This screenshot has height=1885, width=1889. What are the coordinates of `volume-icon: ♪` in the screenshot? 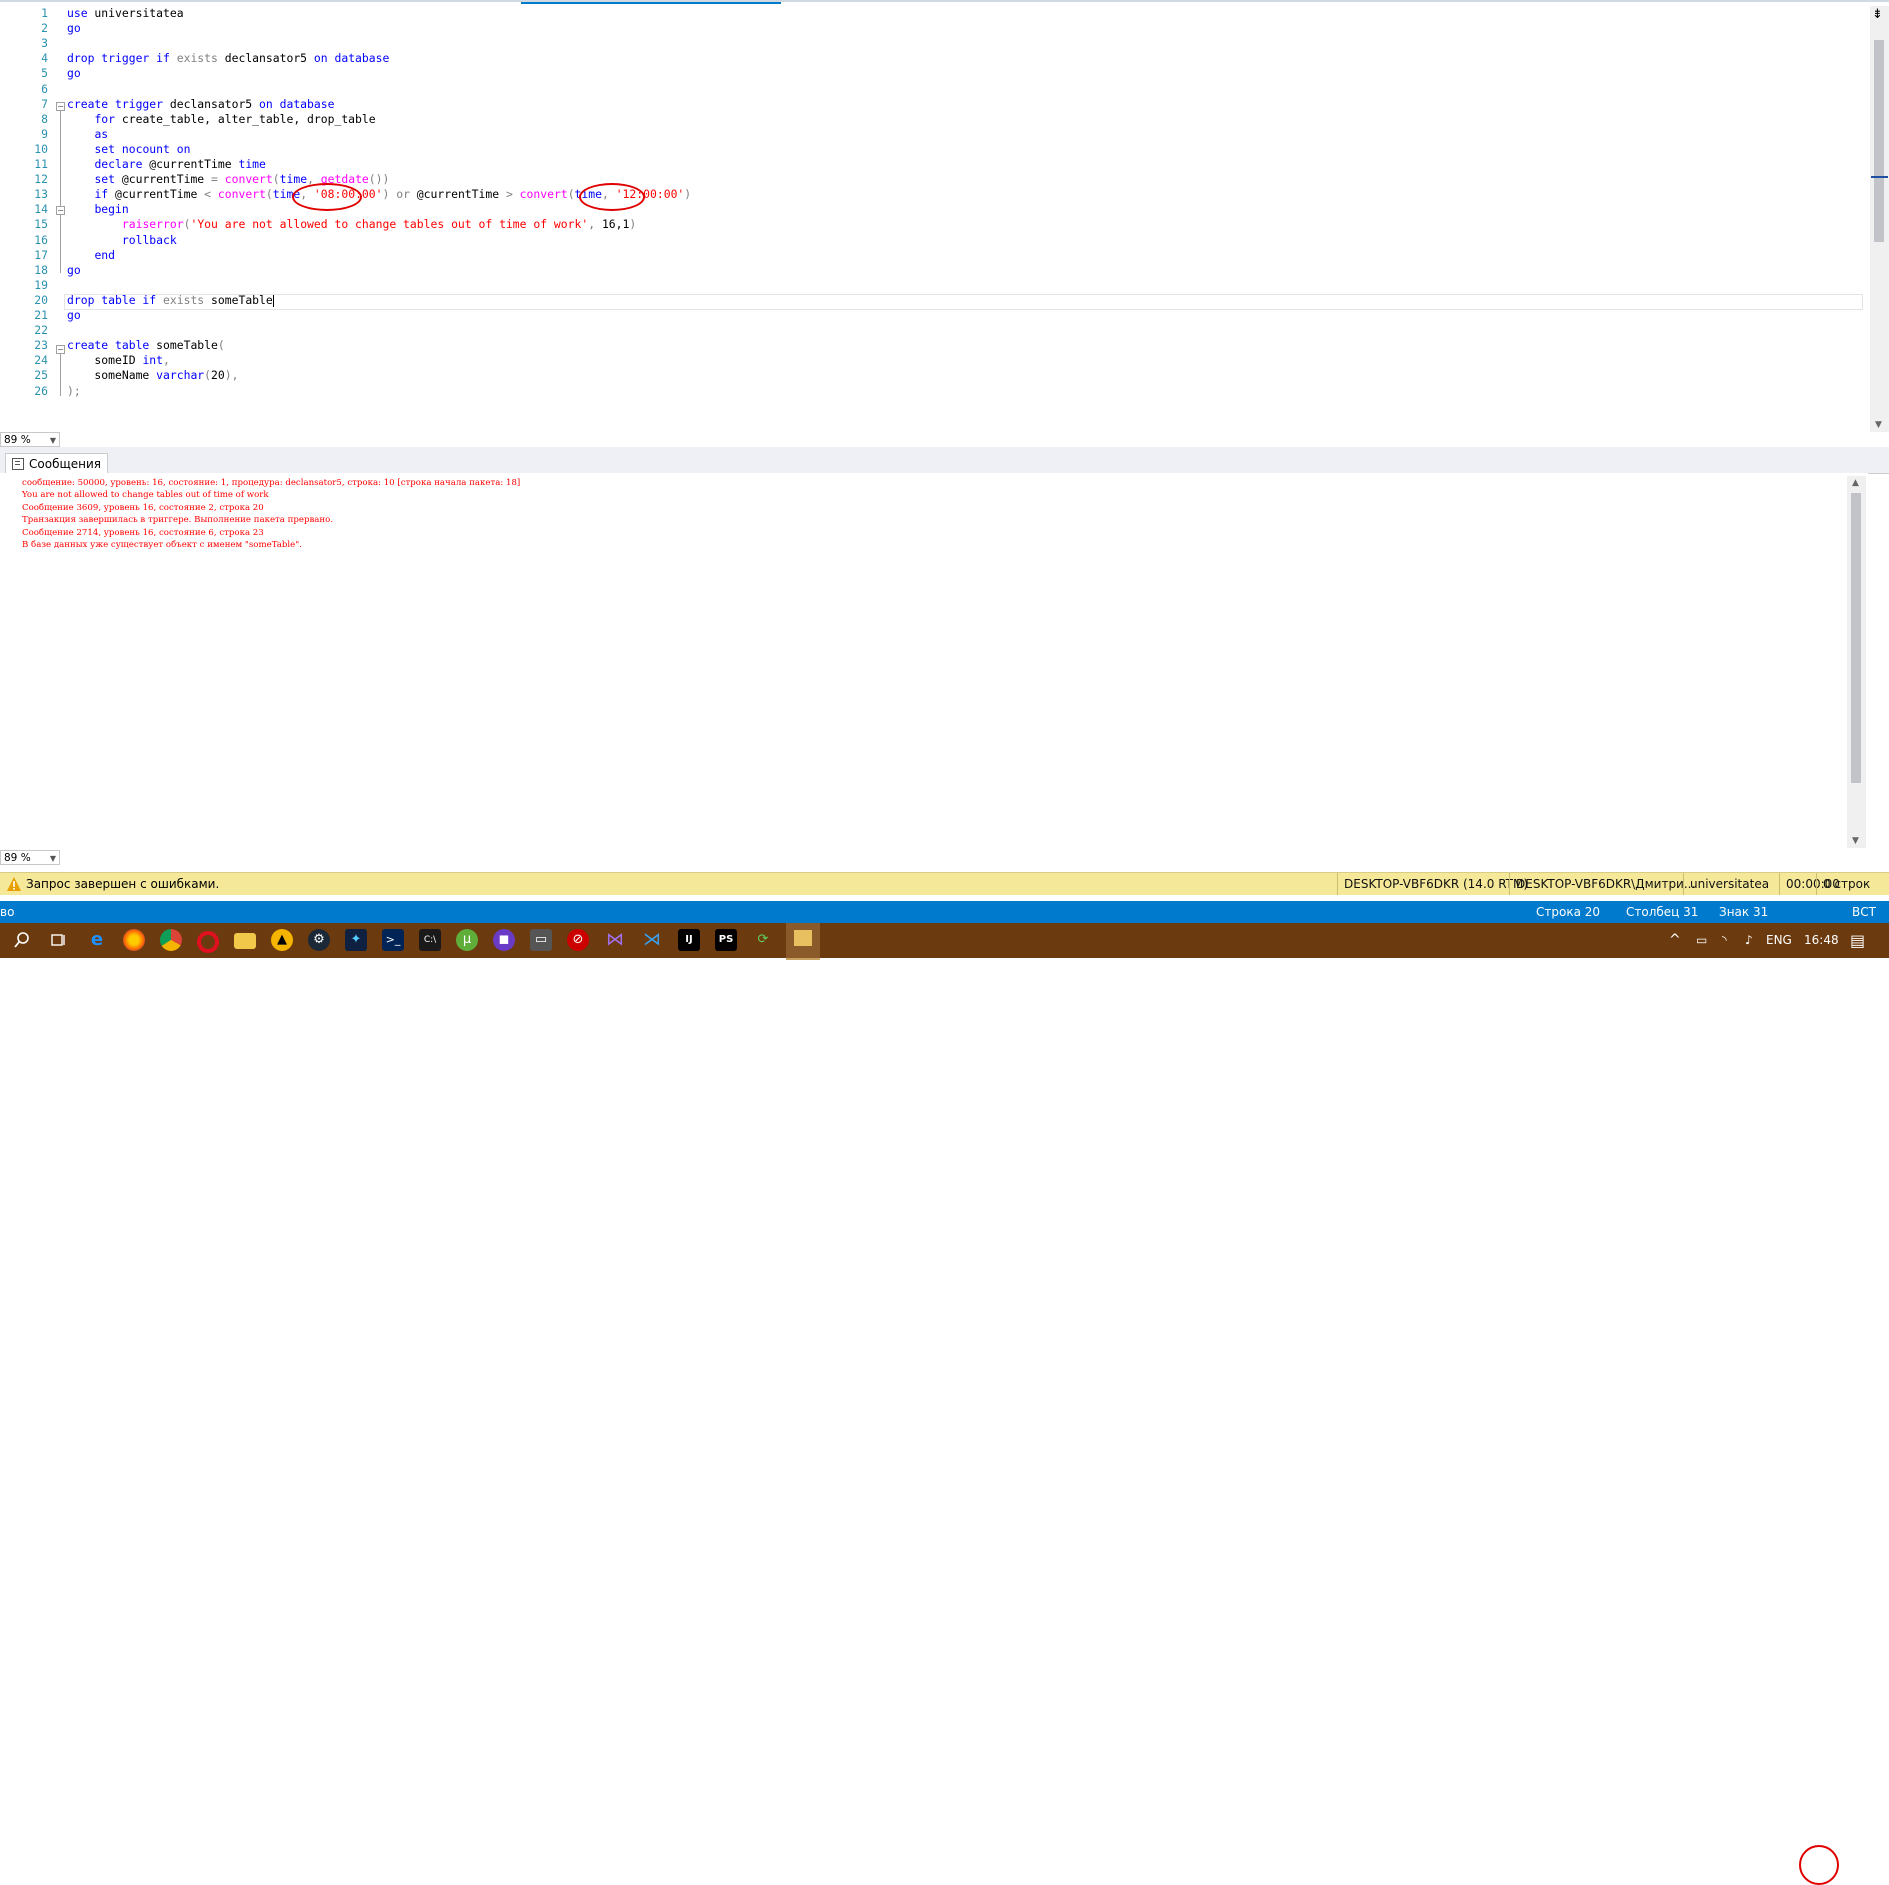 It's located at (1749, 940).